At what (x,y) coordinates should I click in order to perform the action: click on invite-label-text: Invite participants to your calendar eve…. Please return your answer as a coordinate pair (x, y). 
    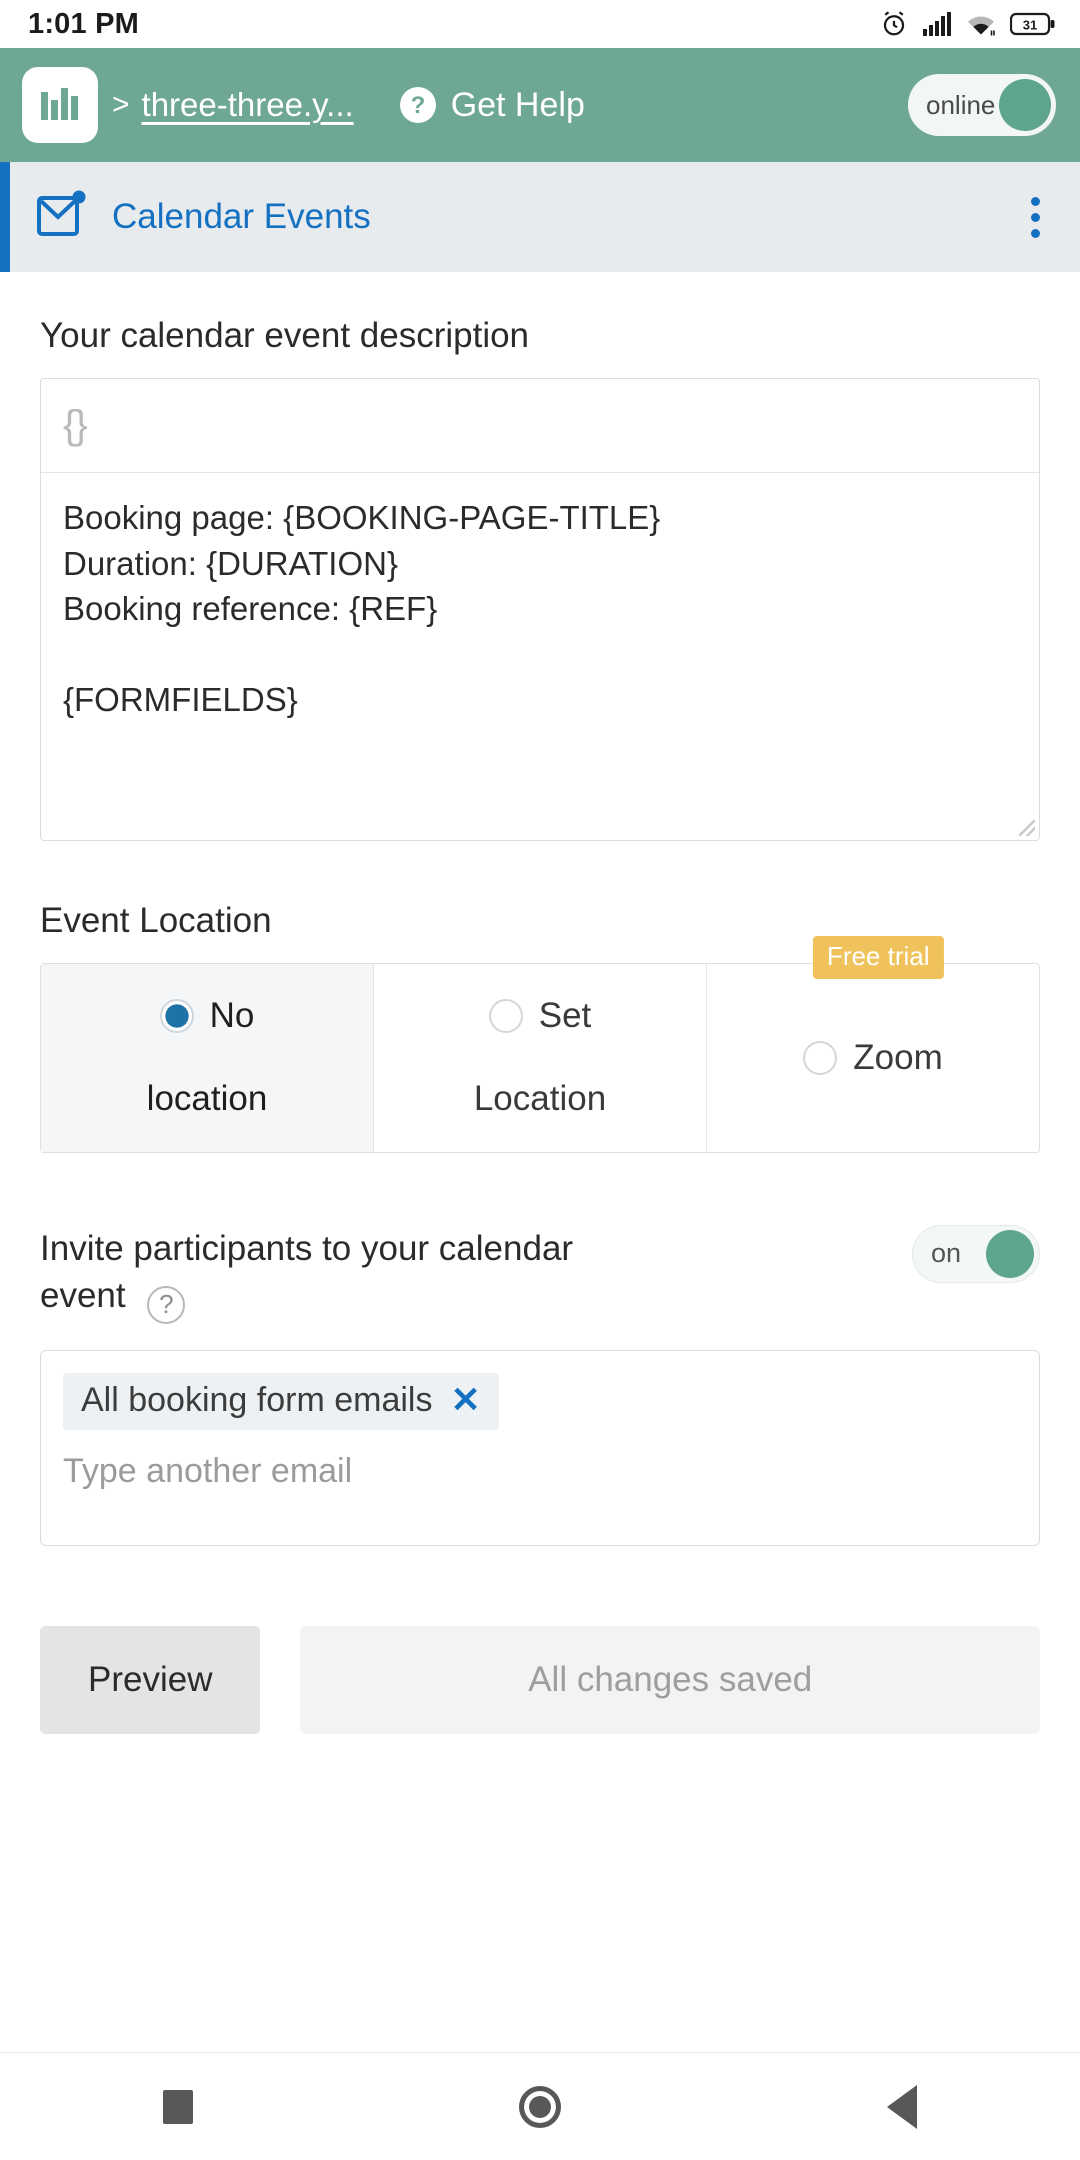
    Looking at the image, I should click on (307, 1271).